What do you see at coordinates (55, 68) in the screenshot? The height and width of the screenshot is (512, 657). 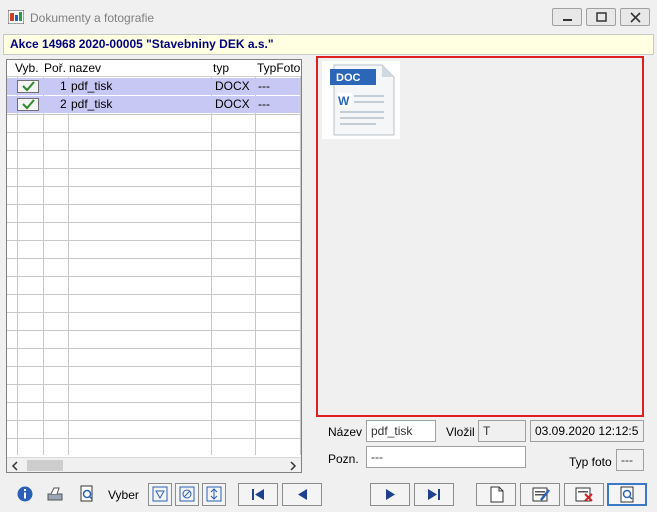 I see `column-header-order: Poř.` at bounding box center [55, 68].